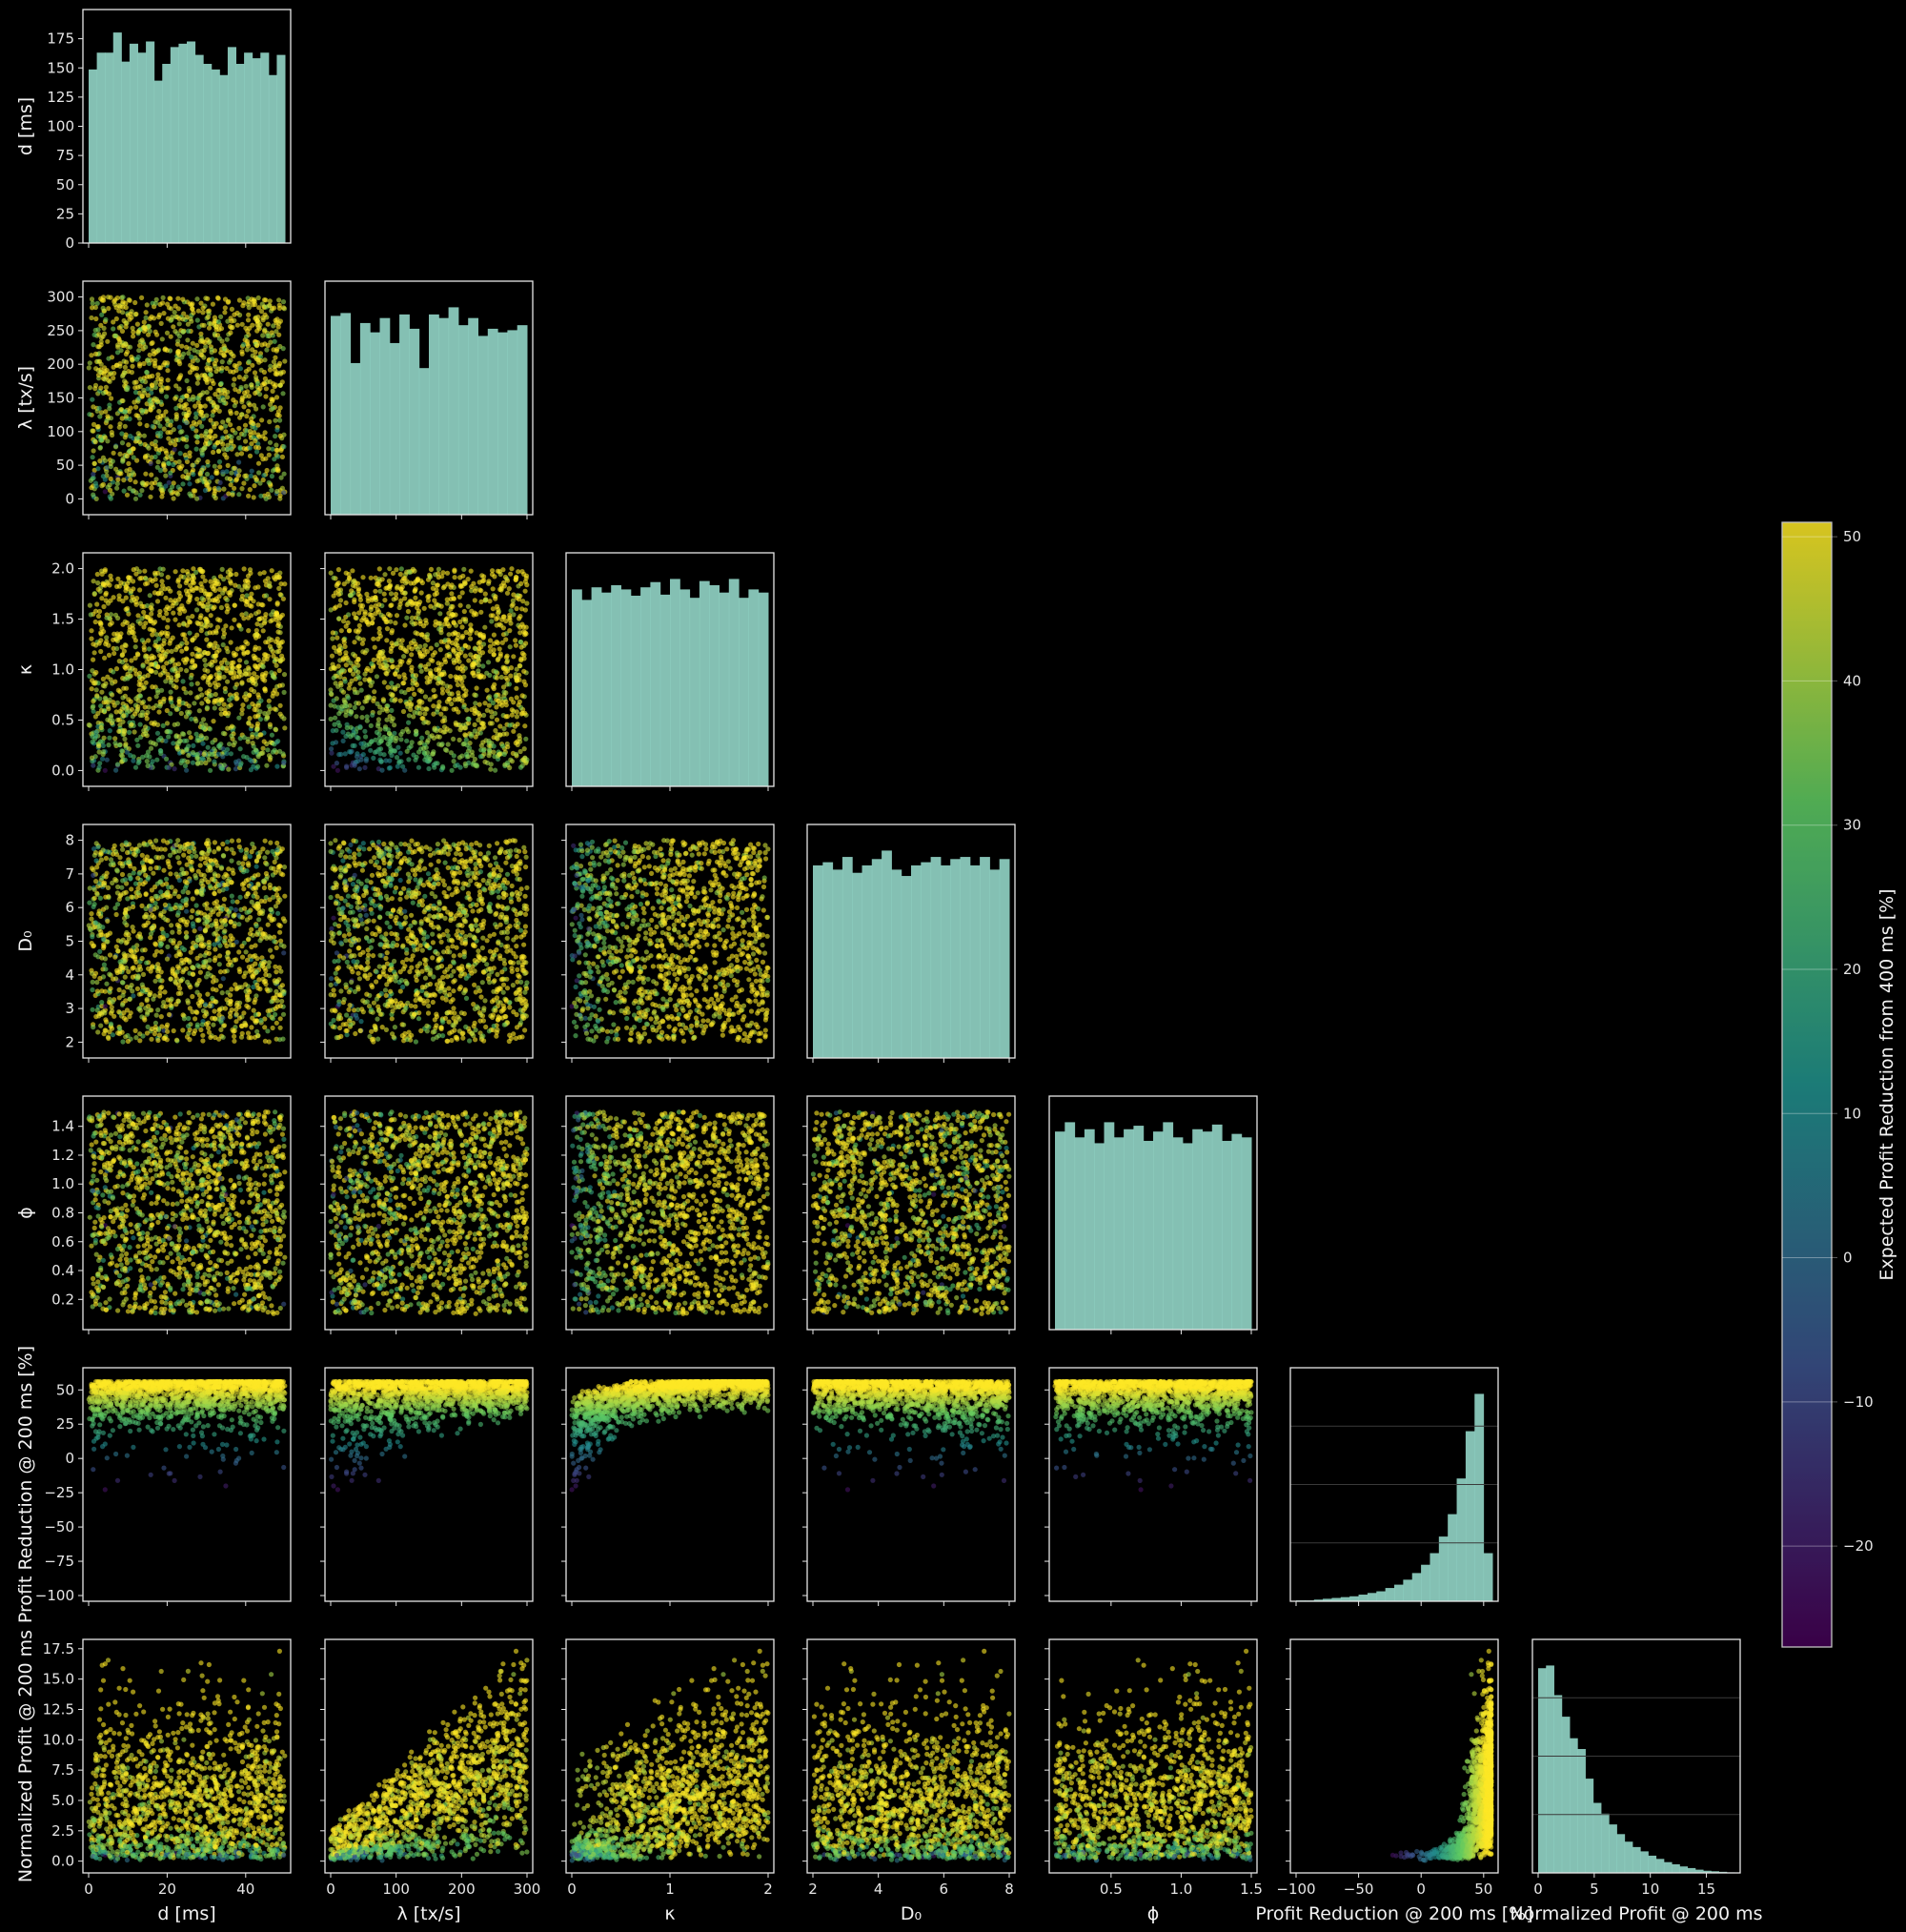 This screenshot has width=1906, height=1932. What do you see at coordinates (169, 400) in the screenshot?
I see `panel-lambda-vs-d: 050100150200250300` at bounding box center [169, 400].